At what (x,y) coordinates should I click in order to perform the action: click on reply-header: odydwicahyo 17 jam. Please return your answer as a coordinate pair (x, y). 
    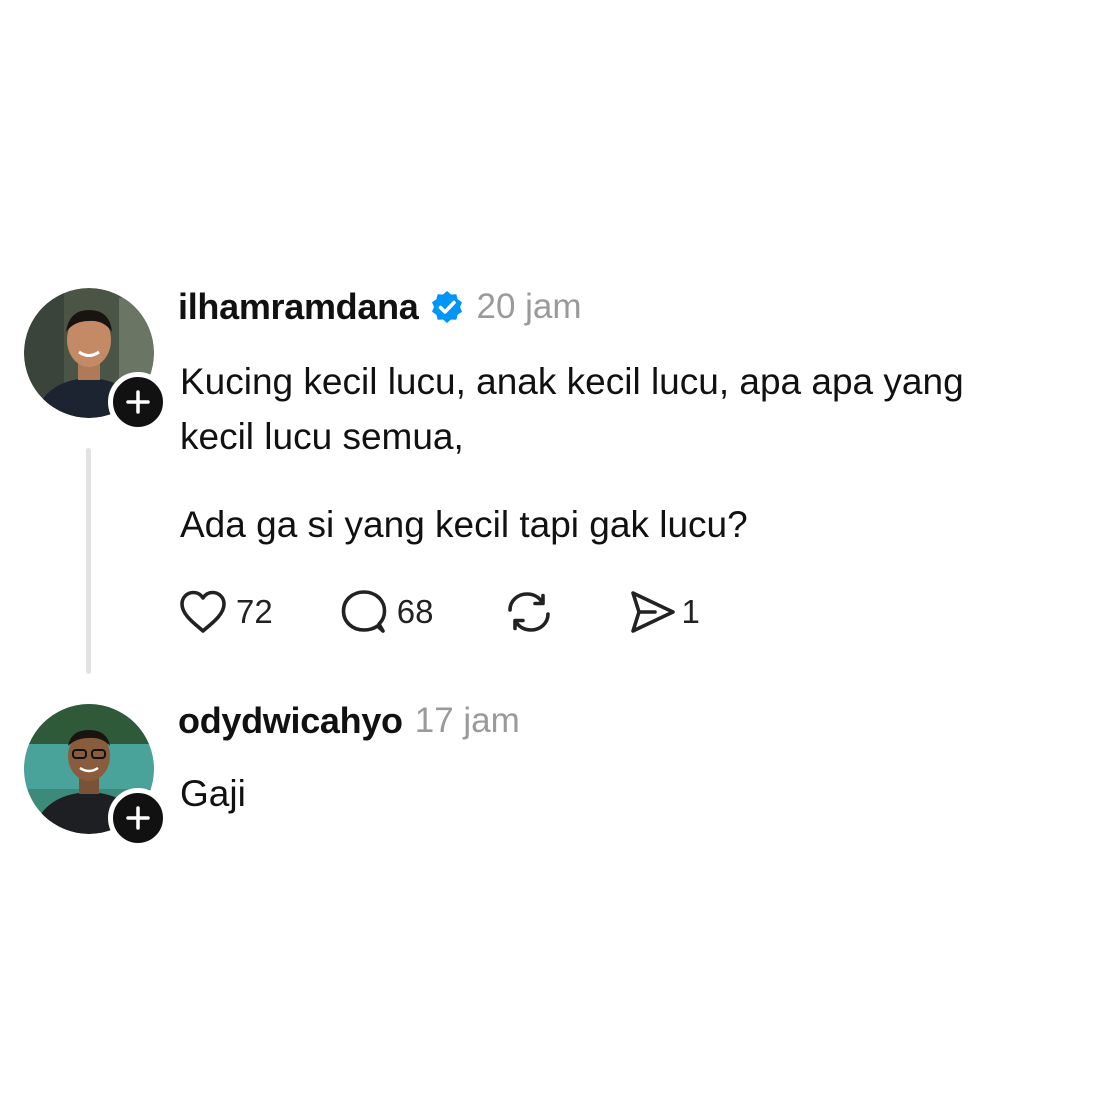
    Looking at the image, I should click on (349, 721).